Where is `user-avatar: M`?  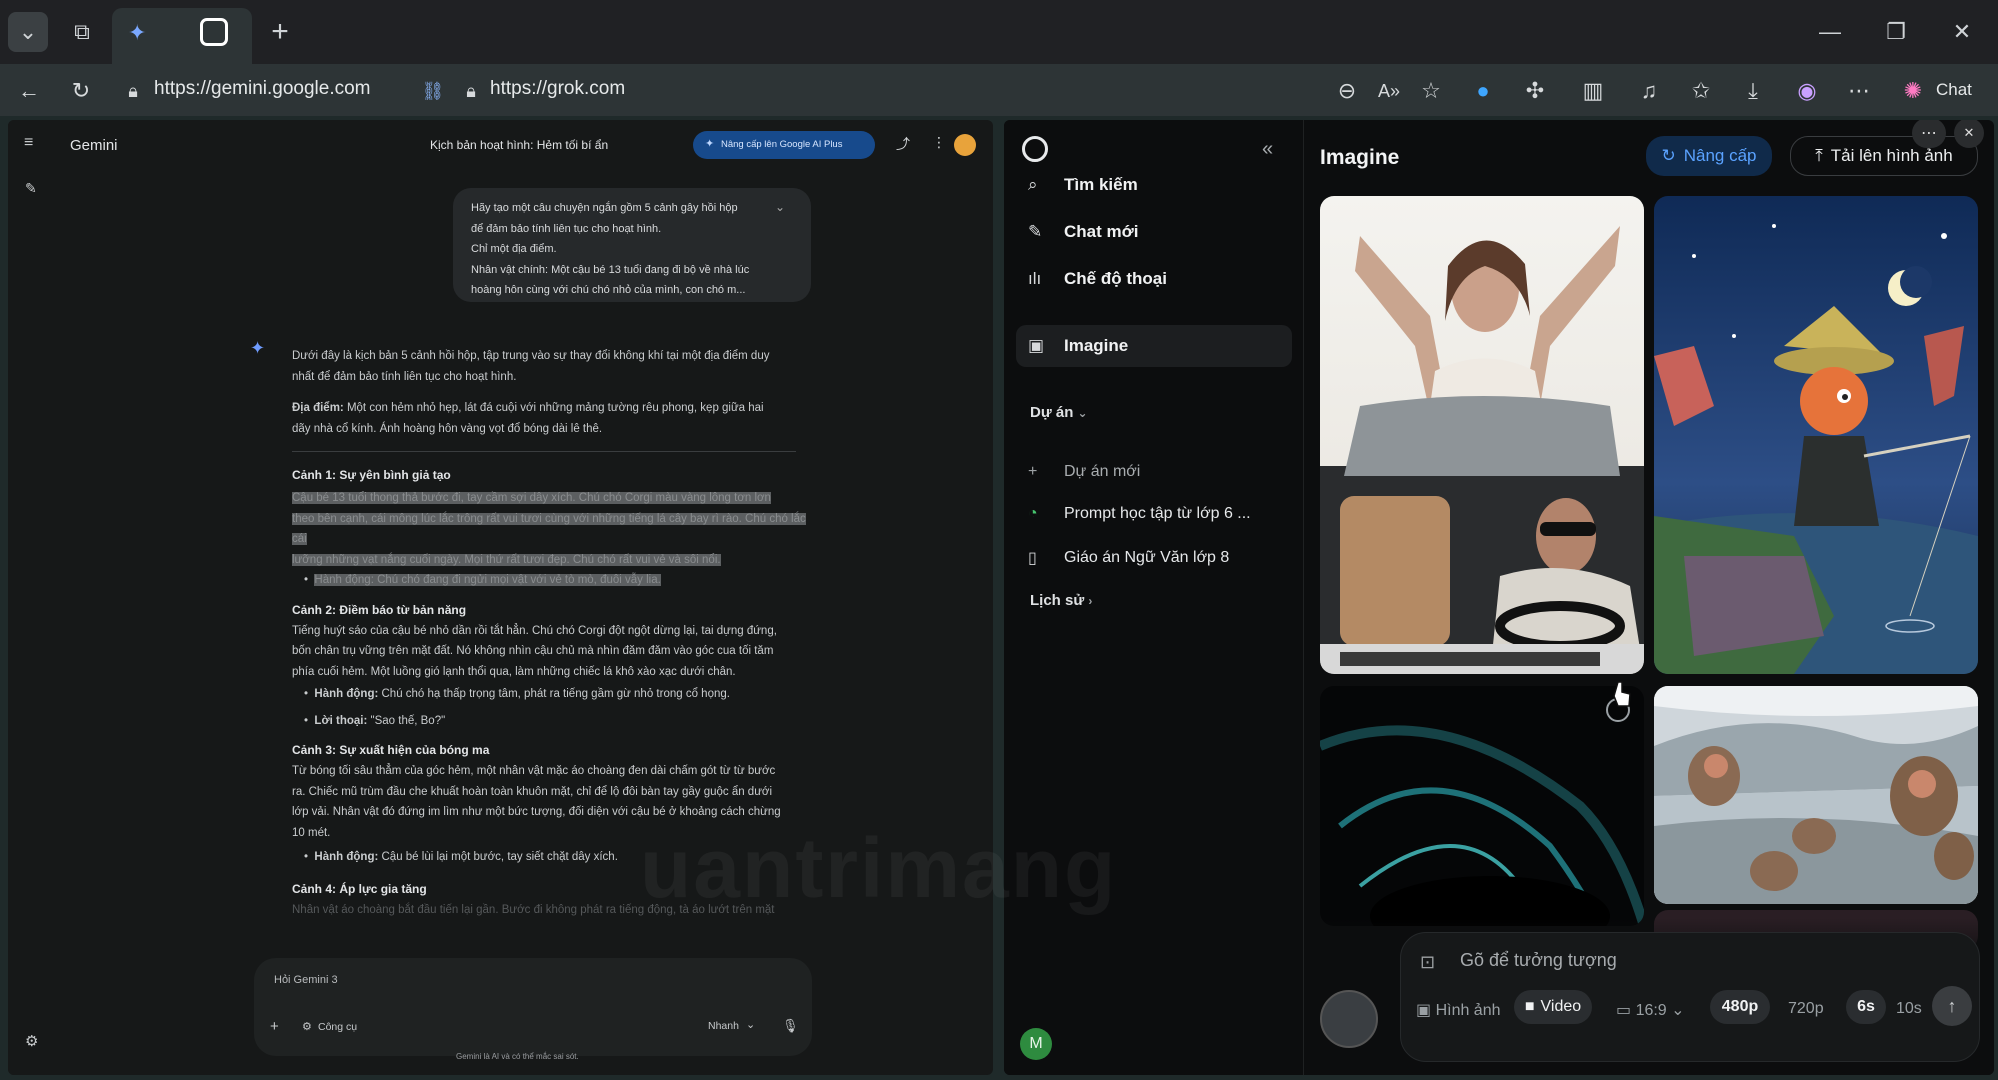
user-avatar: M is located at coordinates (1036, 1044).